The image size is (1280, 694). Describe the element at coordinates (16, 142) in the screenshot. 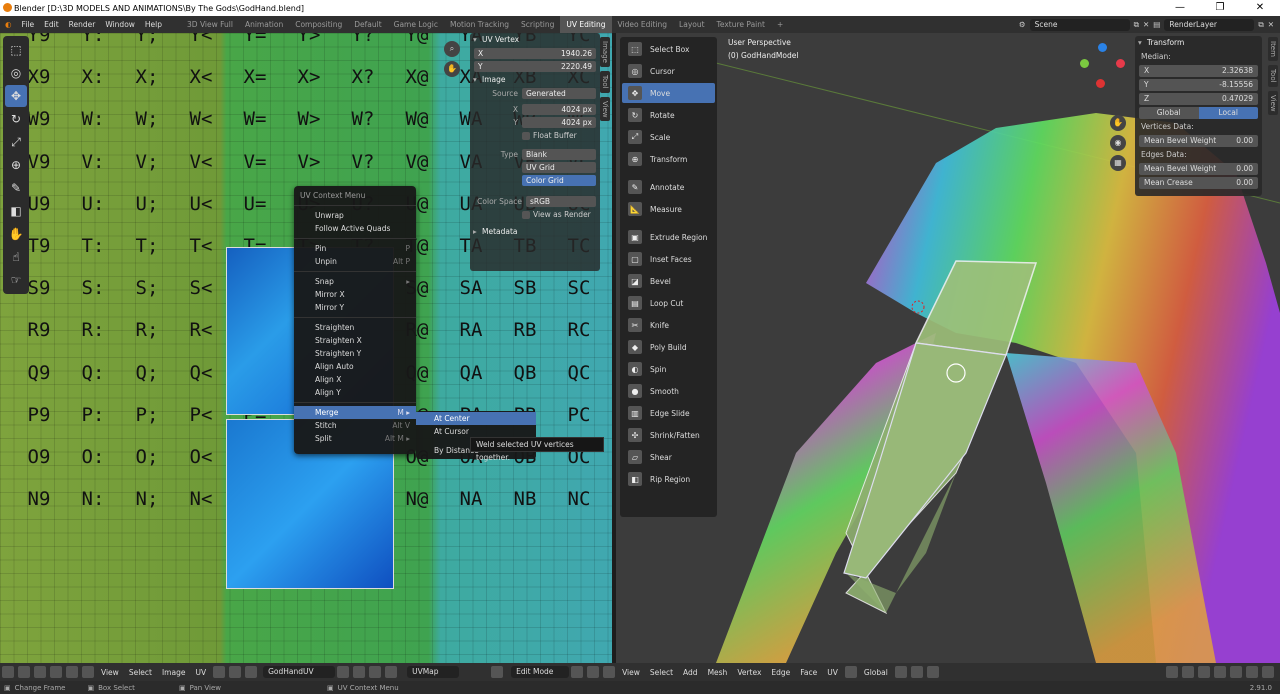

I see `scale-icon: ⤢` at that location.